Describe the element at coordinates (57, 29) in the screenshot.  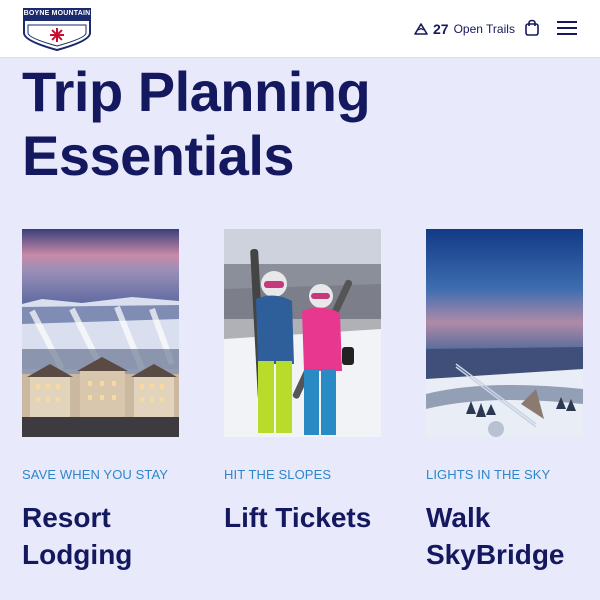
I see `boyne-mountain-logo: BOYNE MOUNTAIN` at that location.